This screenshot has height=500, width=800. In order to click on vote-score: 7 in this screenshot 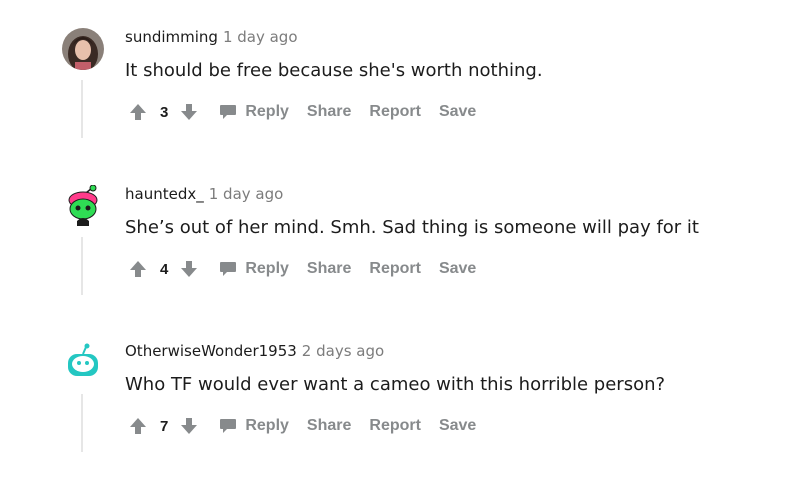, I will do `click(164, 426)`.